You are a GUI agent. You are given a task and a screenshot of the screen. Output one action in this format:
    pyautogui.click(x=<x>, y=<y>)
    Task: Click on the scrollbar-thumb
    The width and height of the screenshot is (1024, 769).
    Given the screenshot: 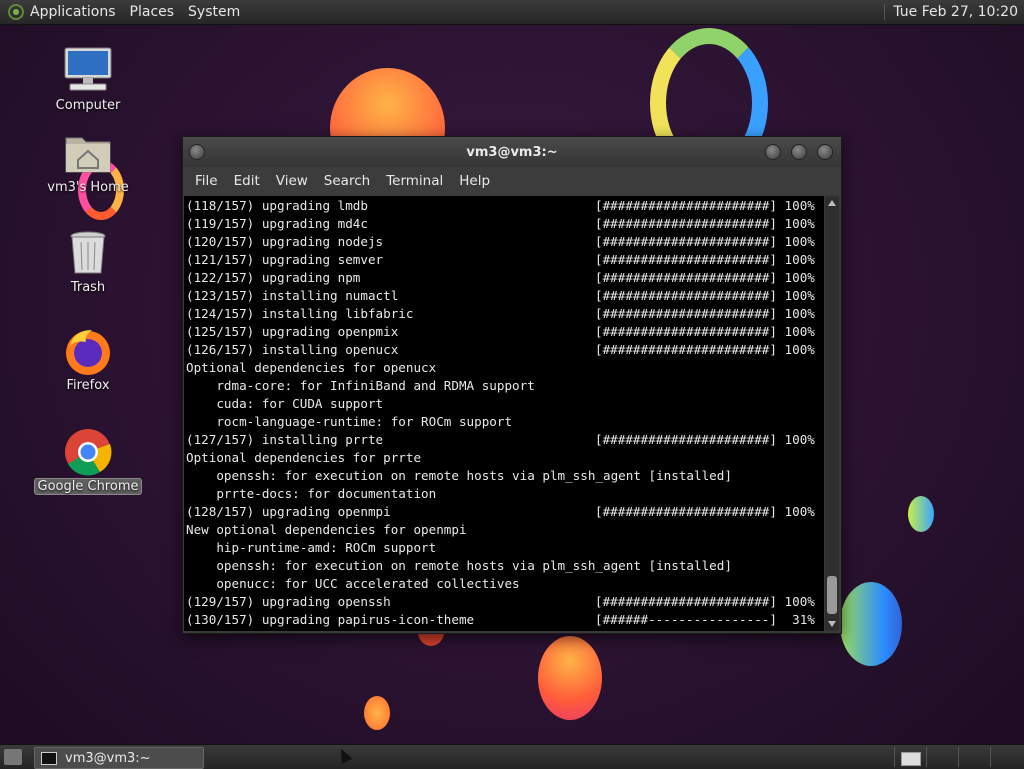 What is the action you would take?
    pyautogui.click(x=832, y=595)
    